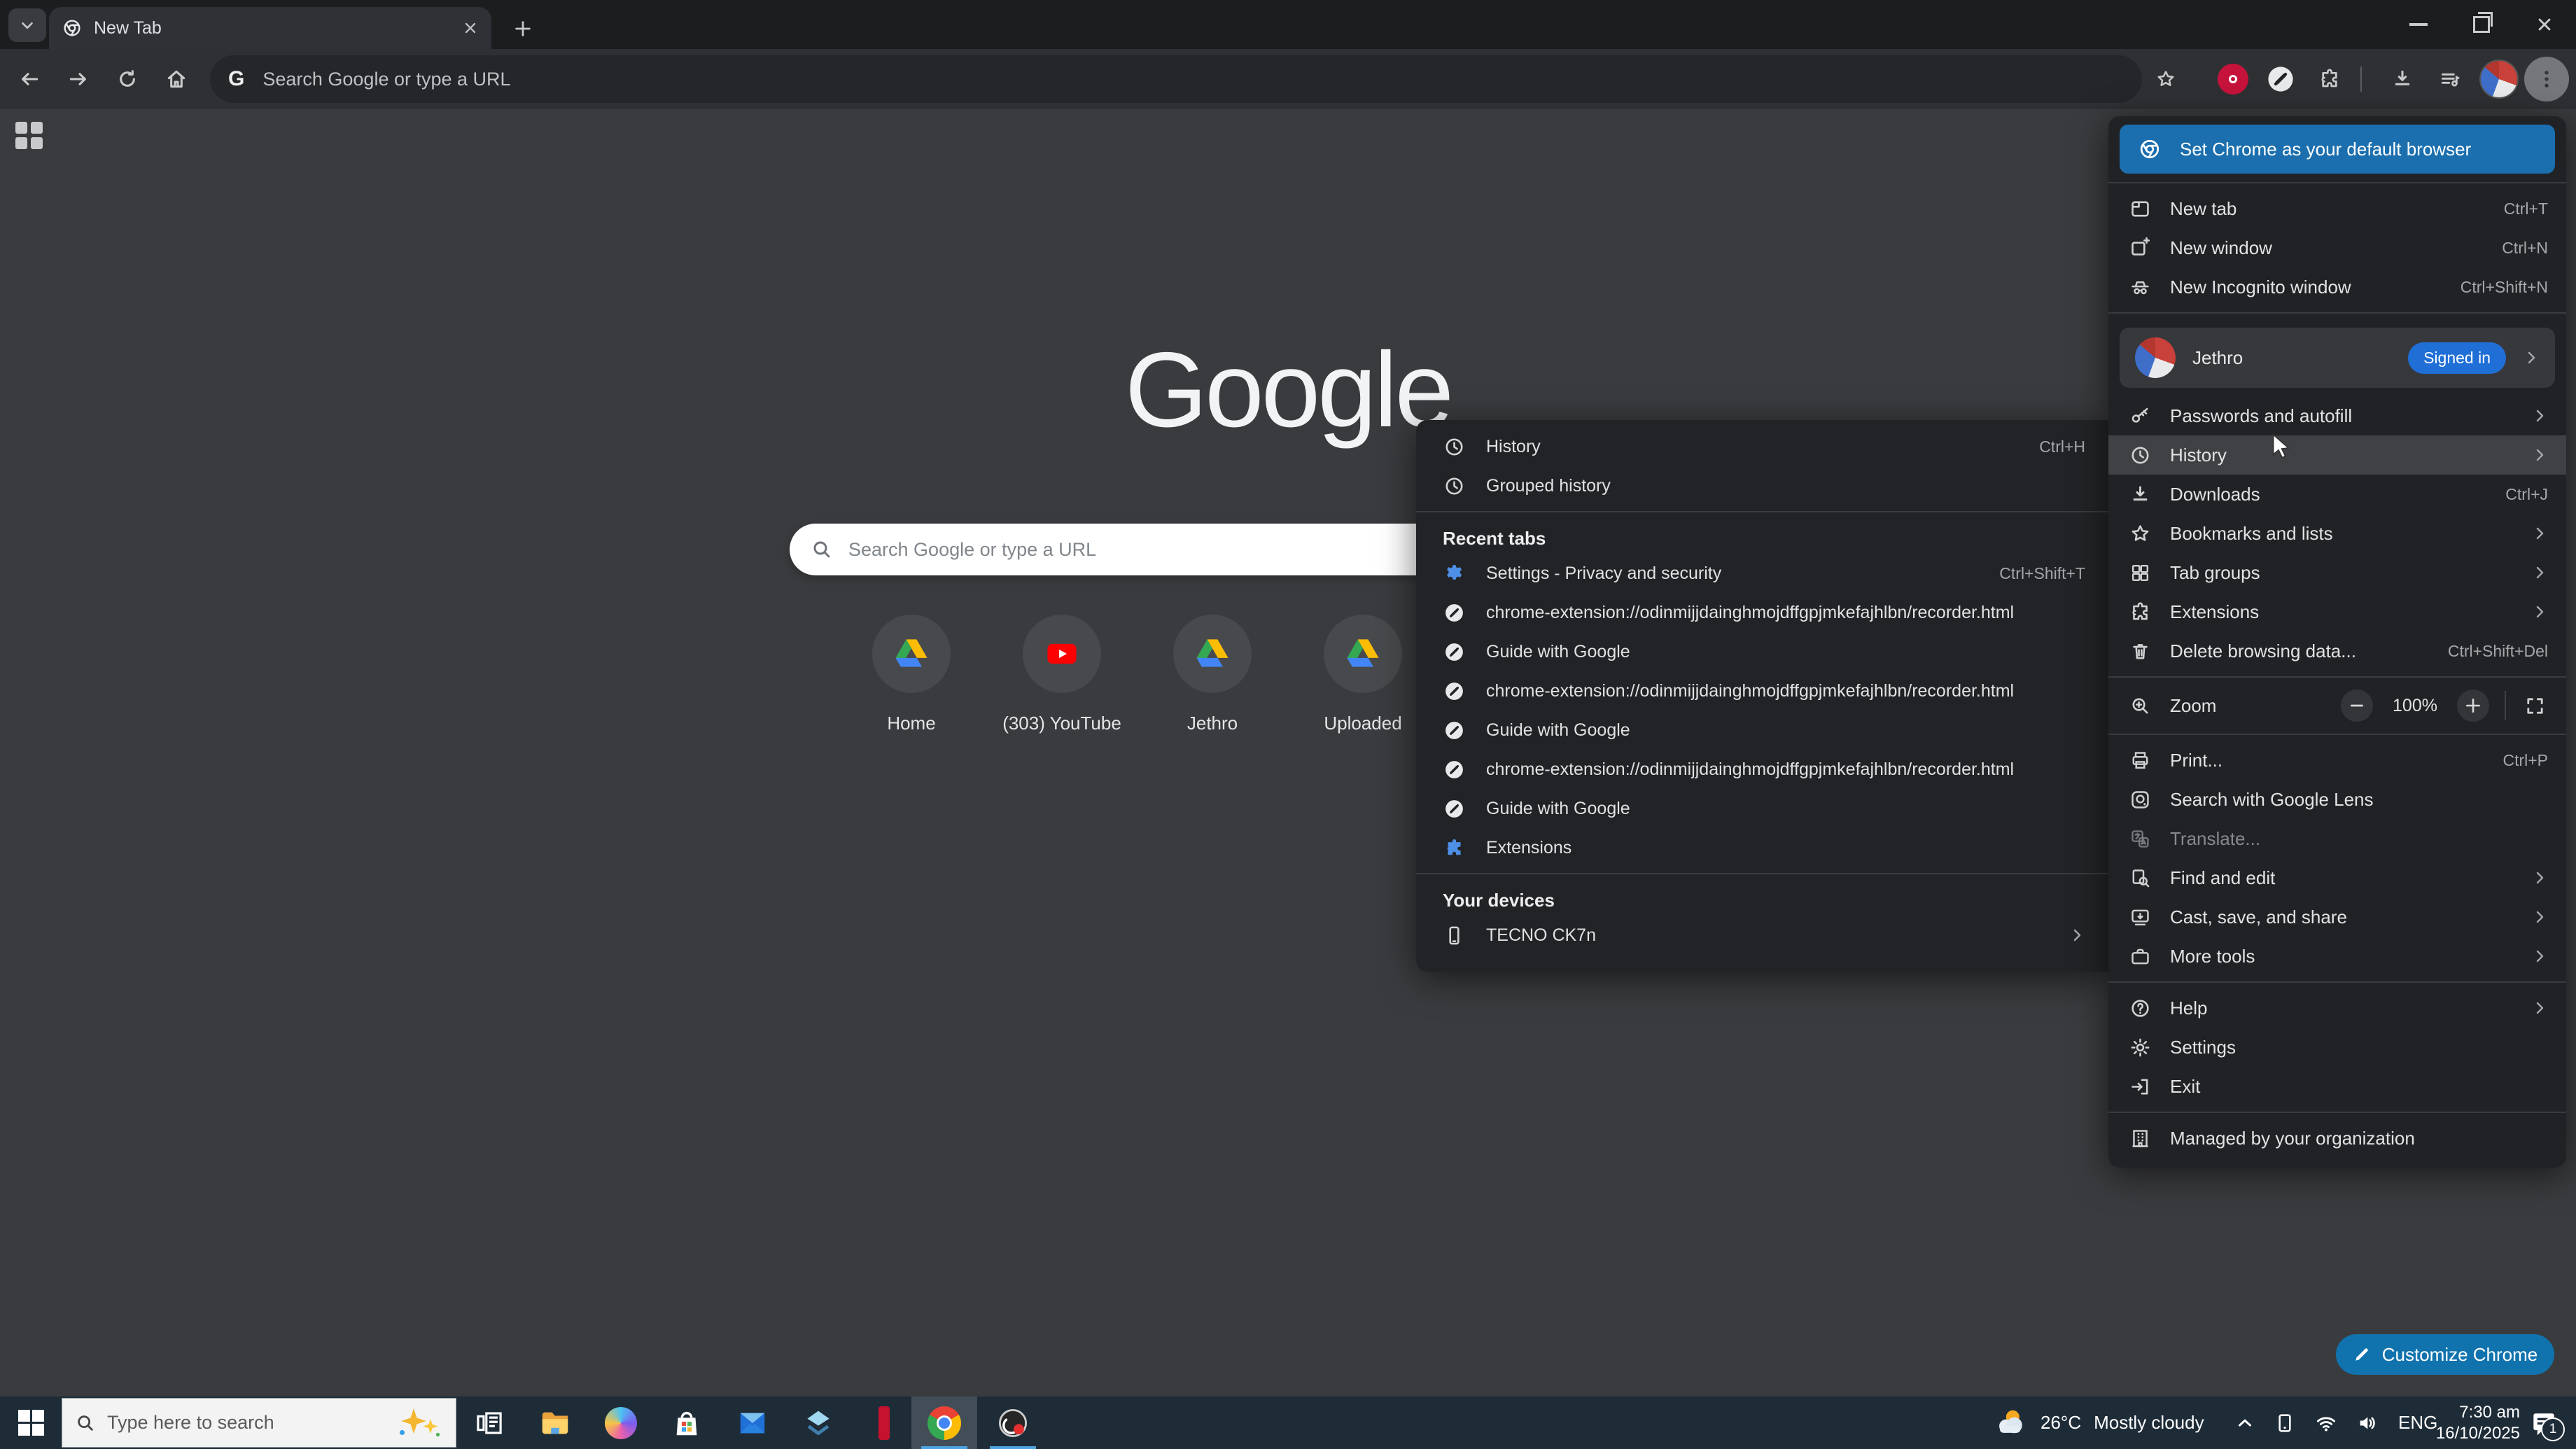  I want to click on set-default-browser-button: Set Chrome as your default browser, so click(2337, 149).